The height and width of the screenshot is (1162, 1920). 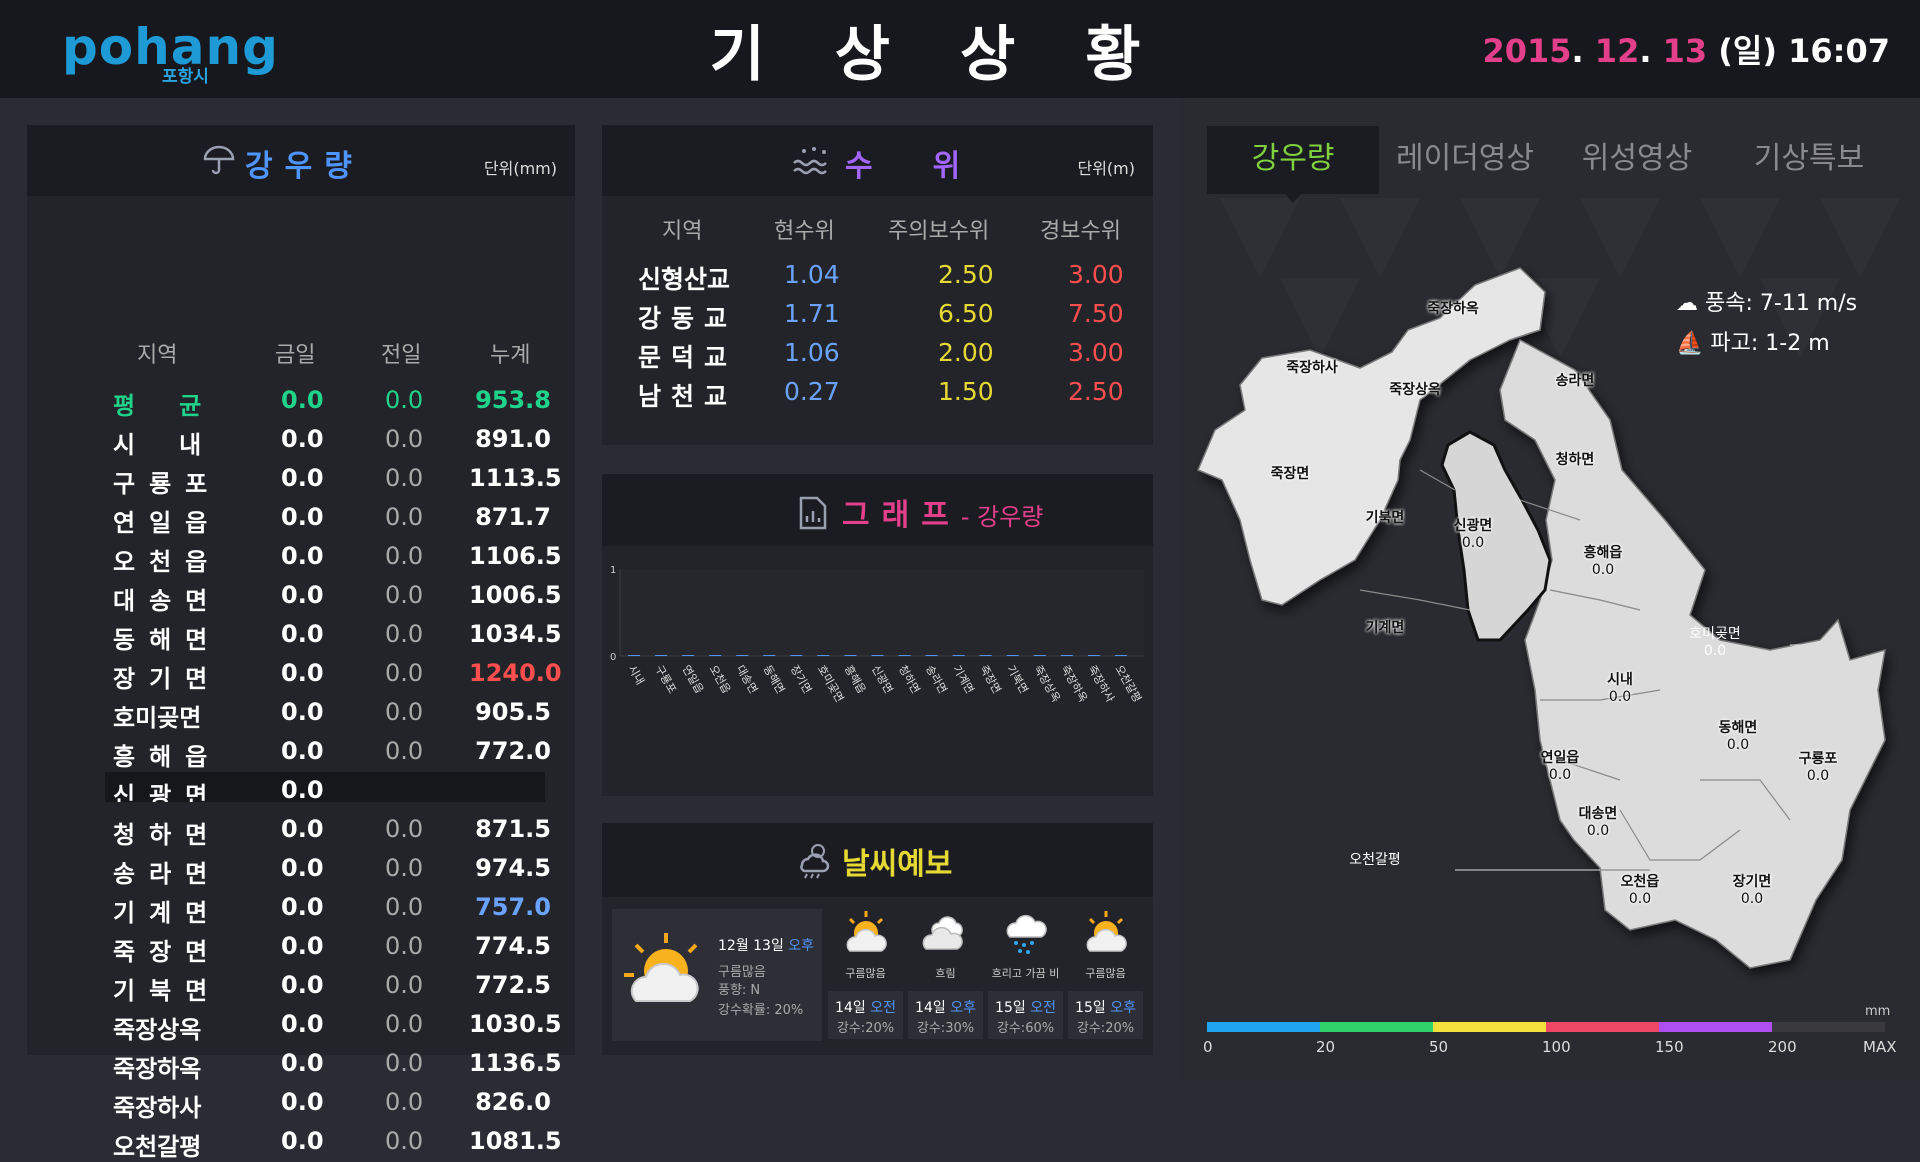 What do you see at coordinates (337, 1064) in the screenshot?
I see `rainfall-row: 죽장하옥 0.0 0.0 1136.5` at bounding box center [337, 1064].